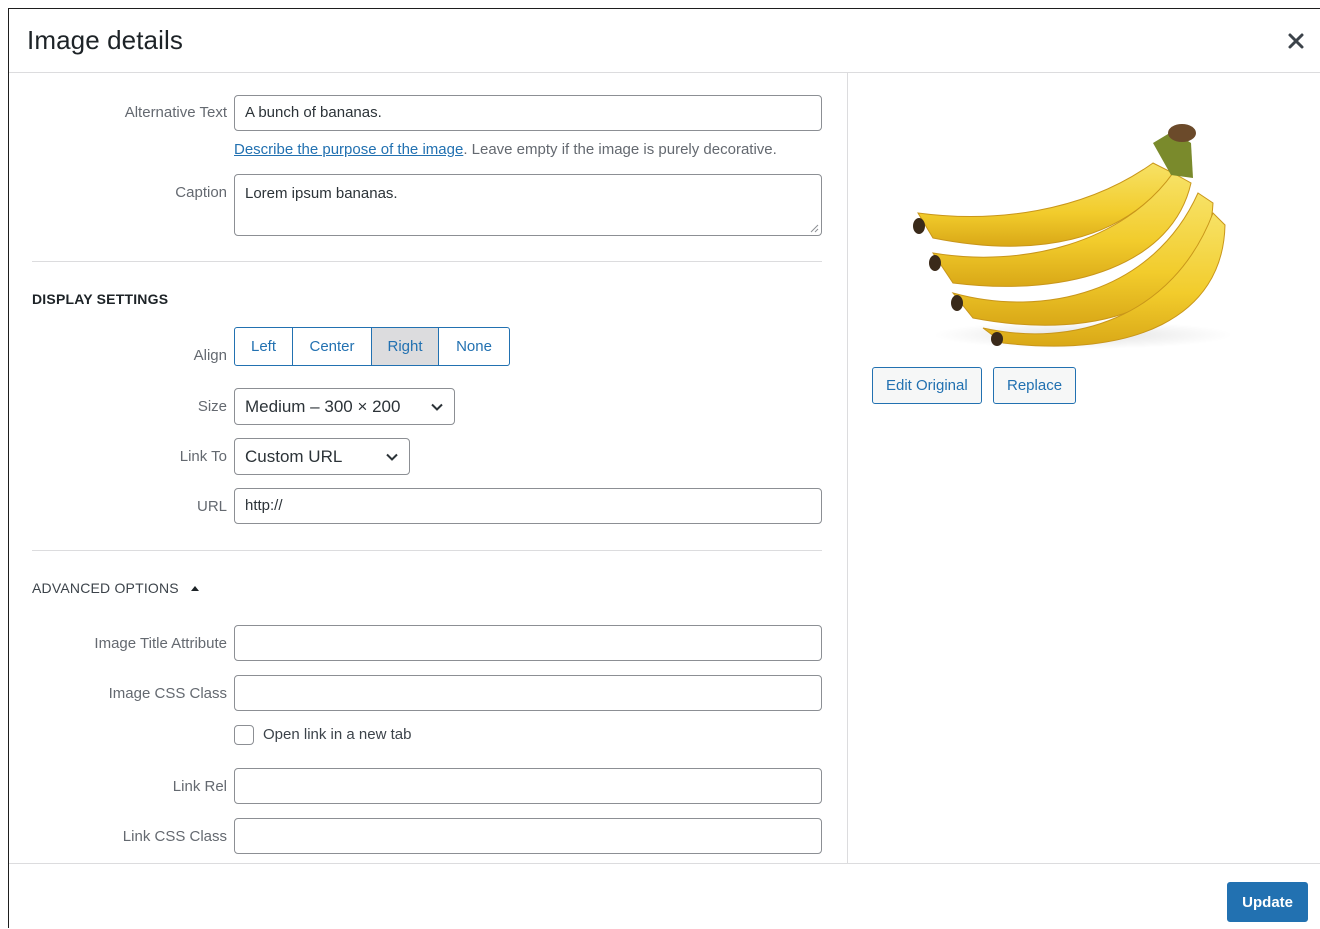 This screenshot has width=1320, height=929. Describe the element at coordinates (323, 406) in the screenshot. I see `size-select-value: Medium – 300 × 200` at that location.